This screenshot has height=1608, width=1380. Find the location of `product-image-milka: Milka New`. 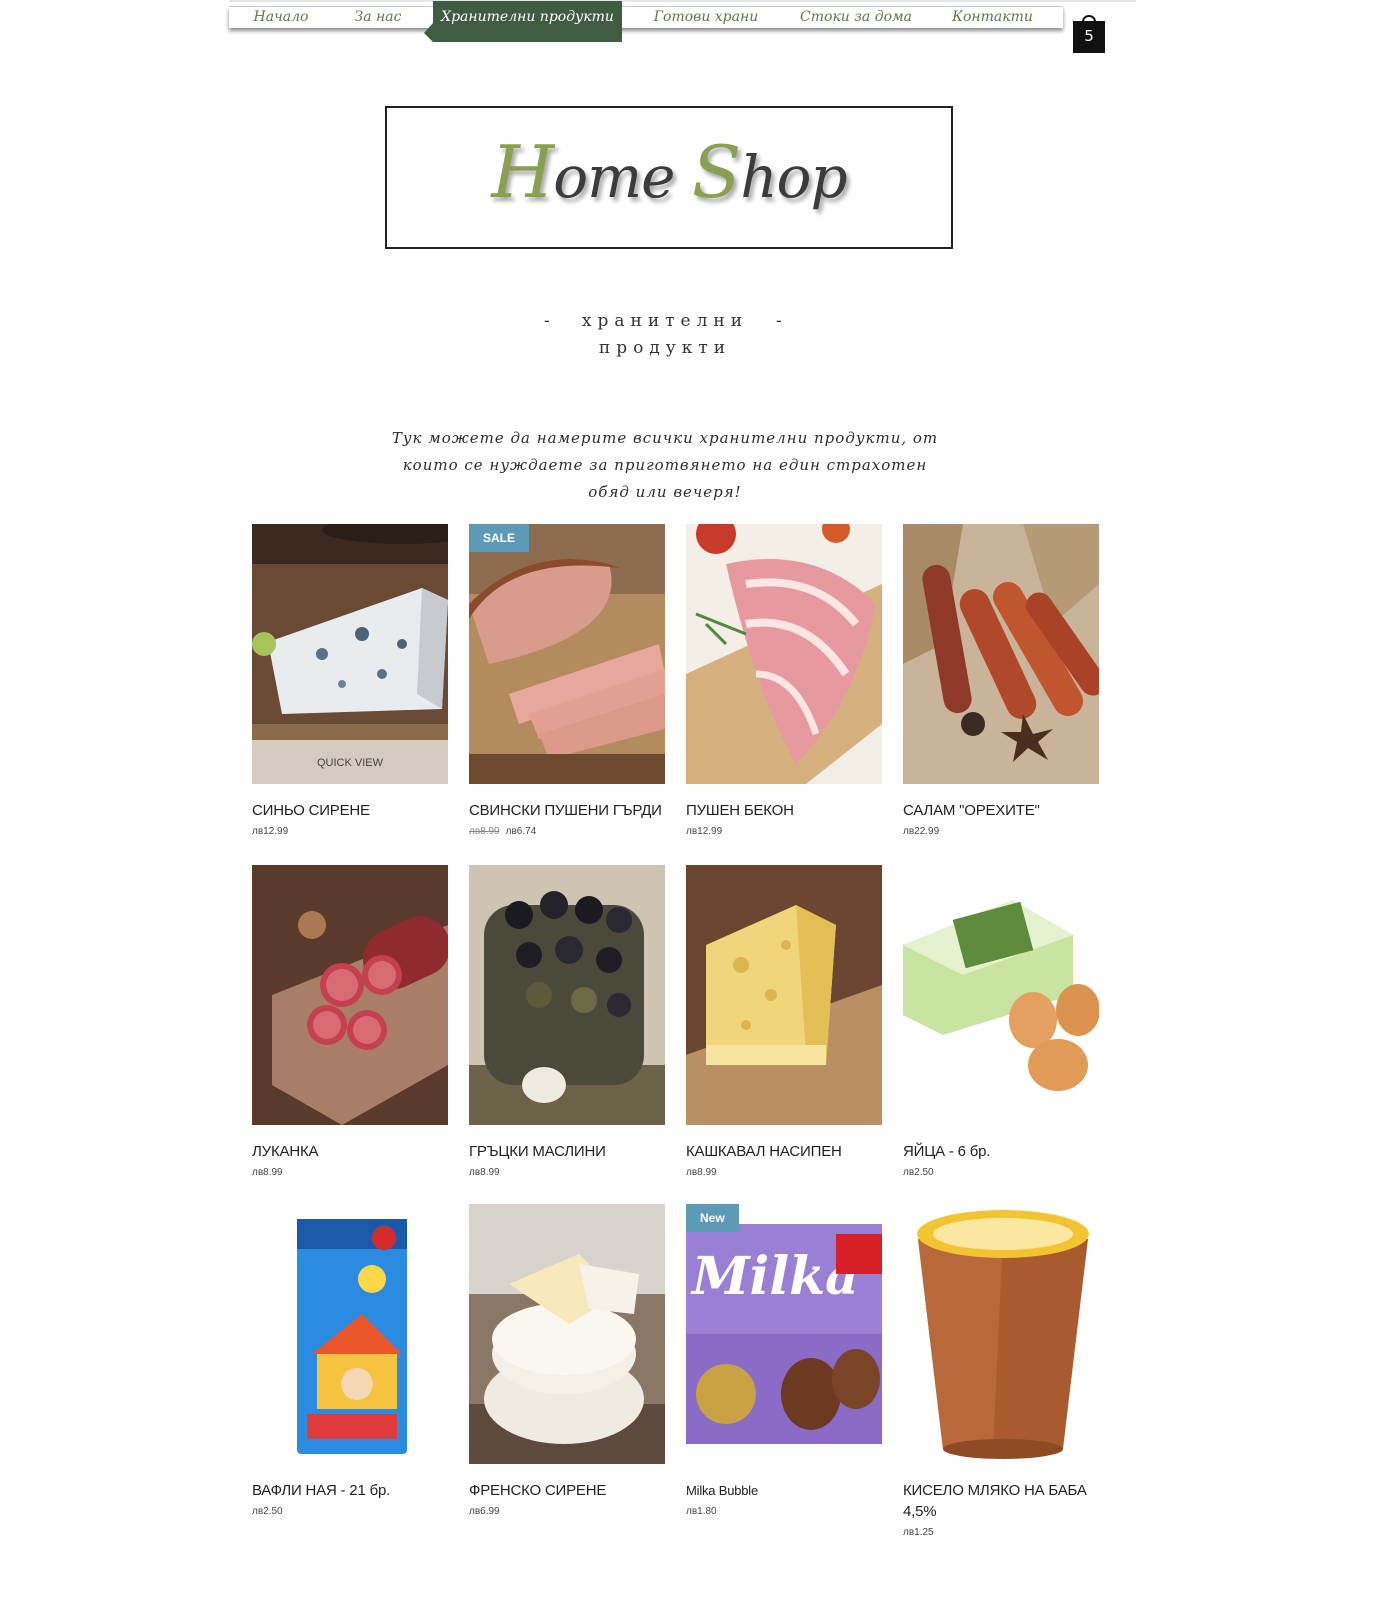

product-image-milka: Milka New is located at coordinates (784, 1334).